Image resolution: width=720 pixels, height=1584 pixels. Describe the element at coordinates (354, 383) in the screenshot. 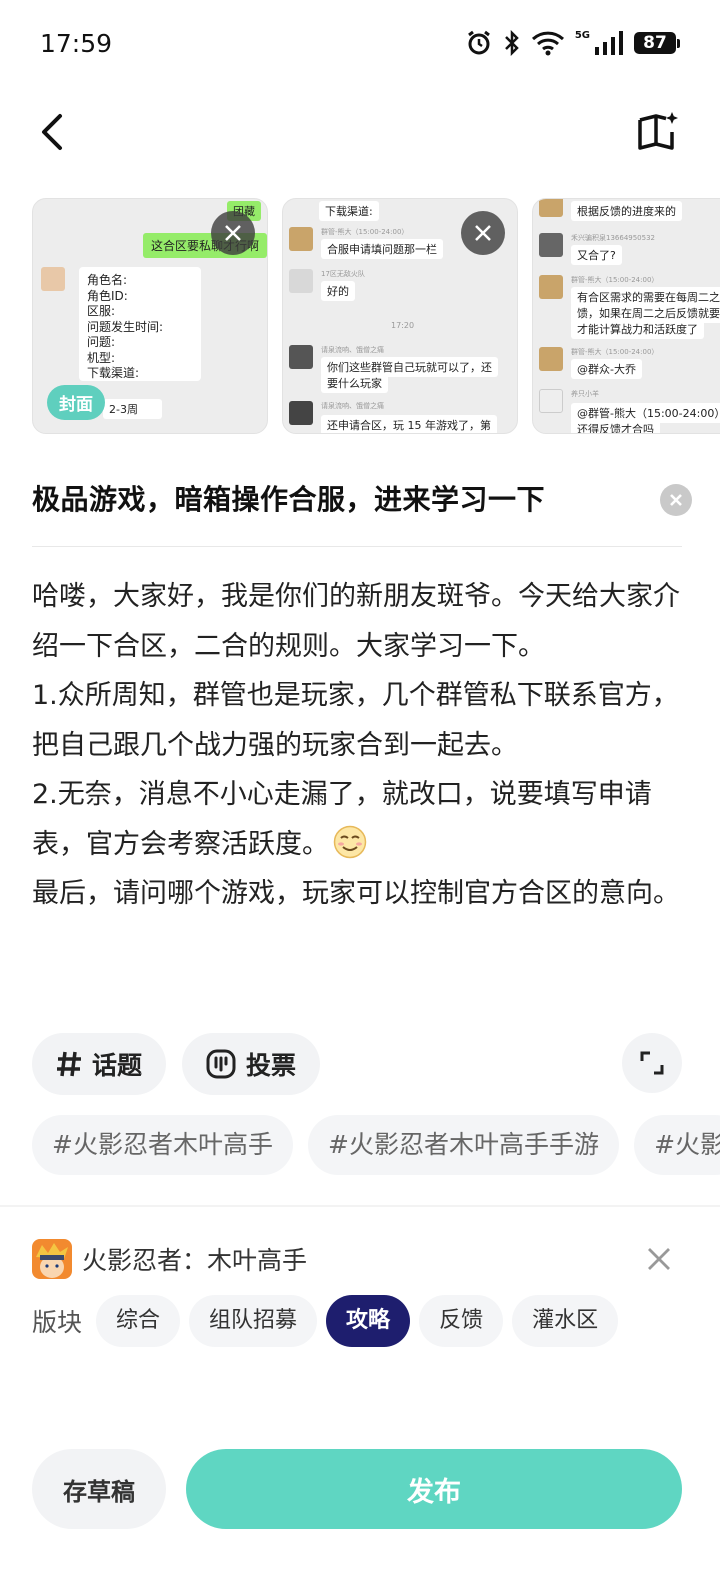

I see `chat-bubble: 要什么玩家` at that location.